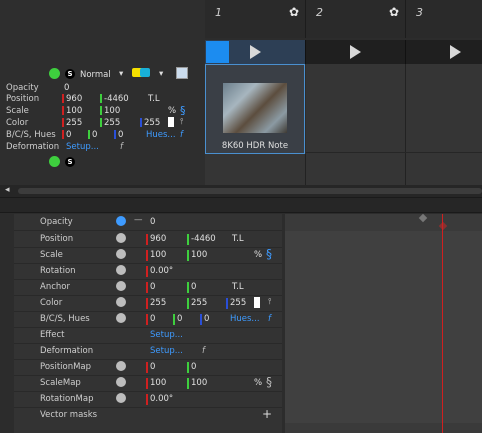 This screenshot has height=433, width=482. I want to click on clip-cell: 8K60 HDR Note, so click(255, 109).